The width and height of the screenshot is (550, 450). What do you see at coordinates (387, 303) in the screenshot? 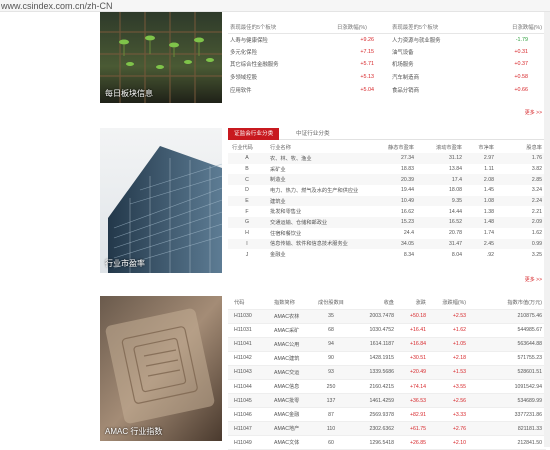
I see `table-header-row: 代码 指数简称 成份股数目 收盘 涨跌 涨跌幅(%) 指数市值(万元)` at bounding box center [387, 303].